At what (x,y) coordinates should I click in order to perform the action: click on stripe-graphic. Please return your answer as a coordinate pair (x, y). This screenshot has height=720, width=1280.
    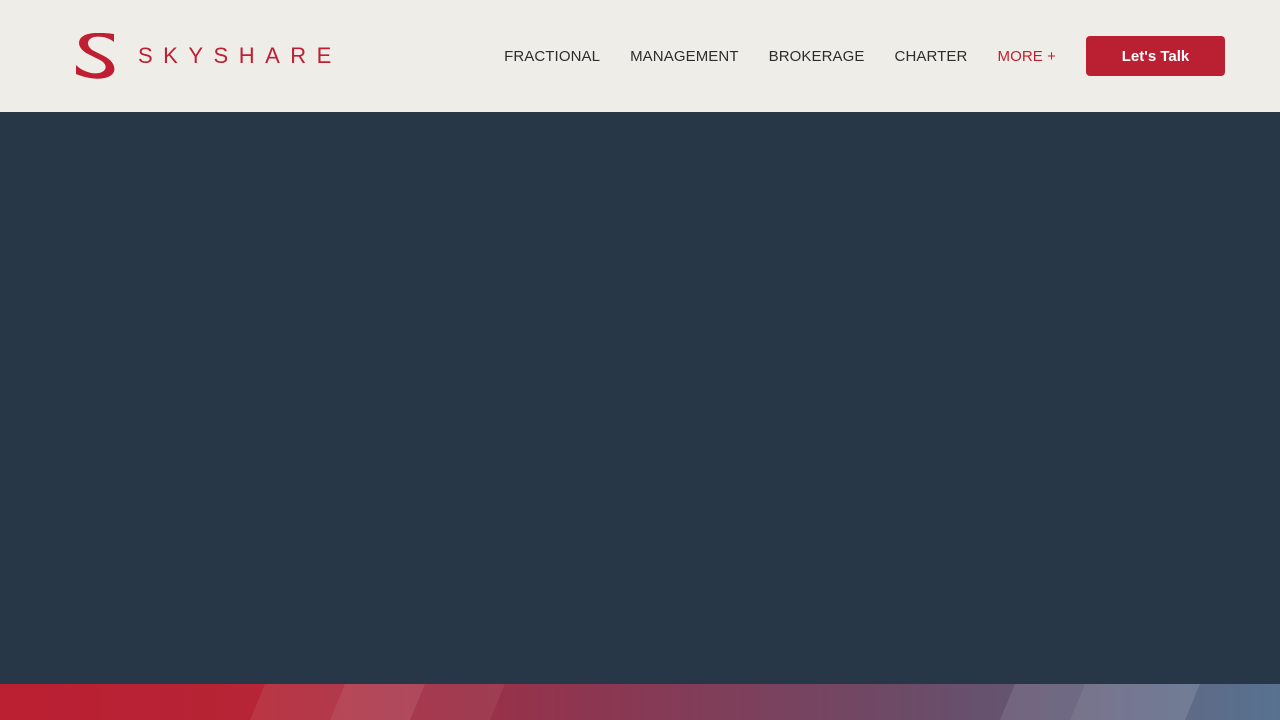
    Looking at the image, I should click on (640, 702).